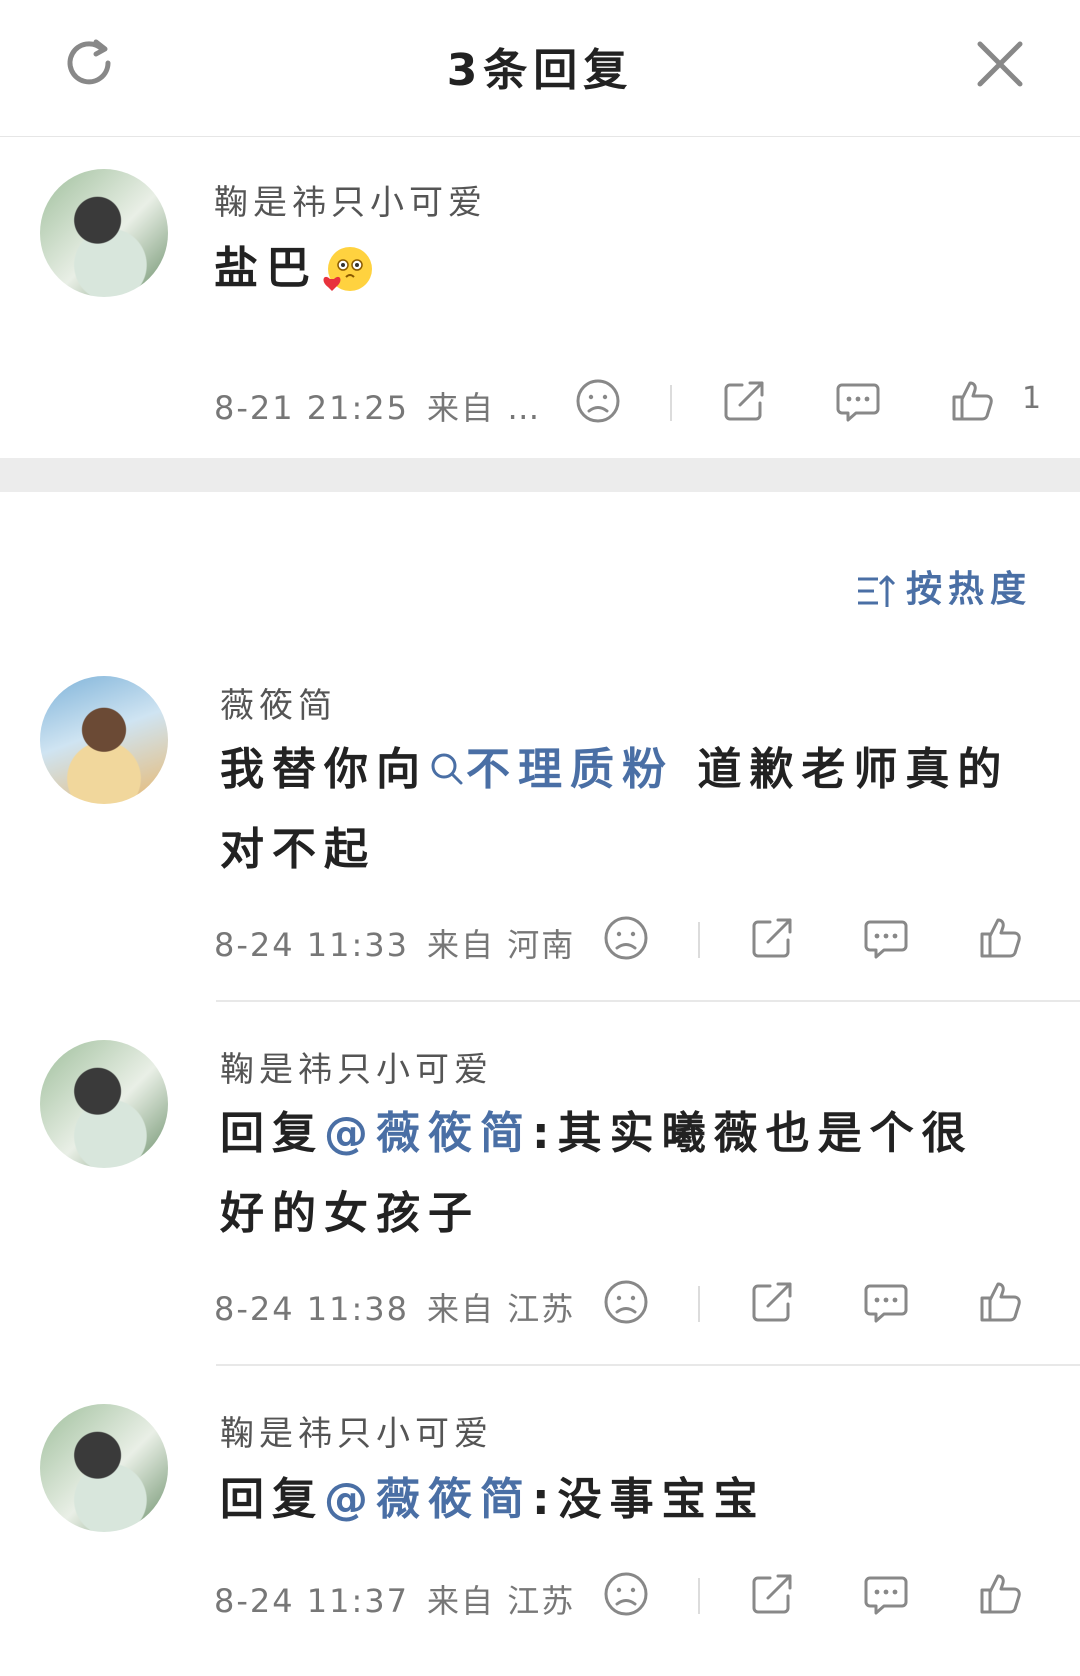 The width and height of the screenshot is (1080, 1676). I want to click on reply-username: 薇筱简, so click(278, 702).